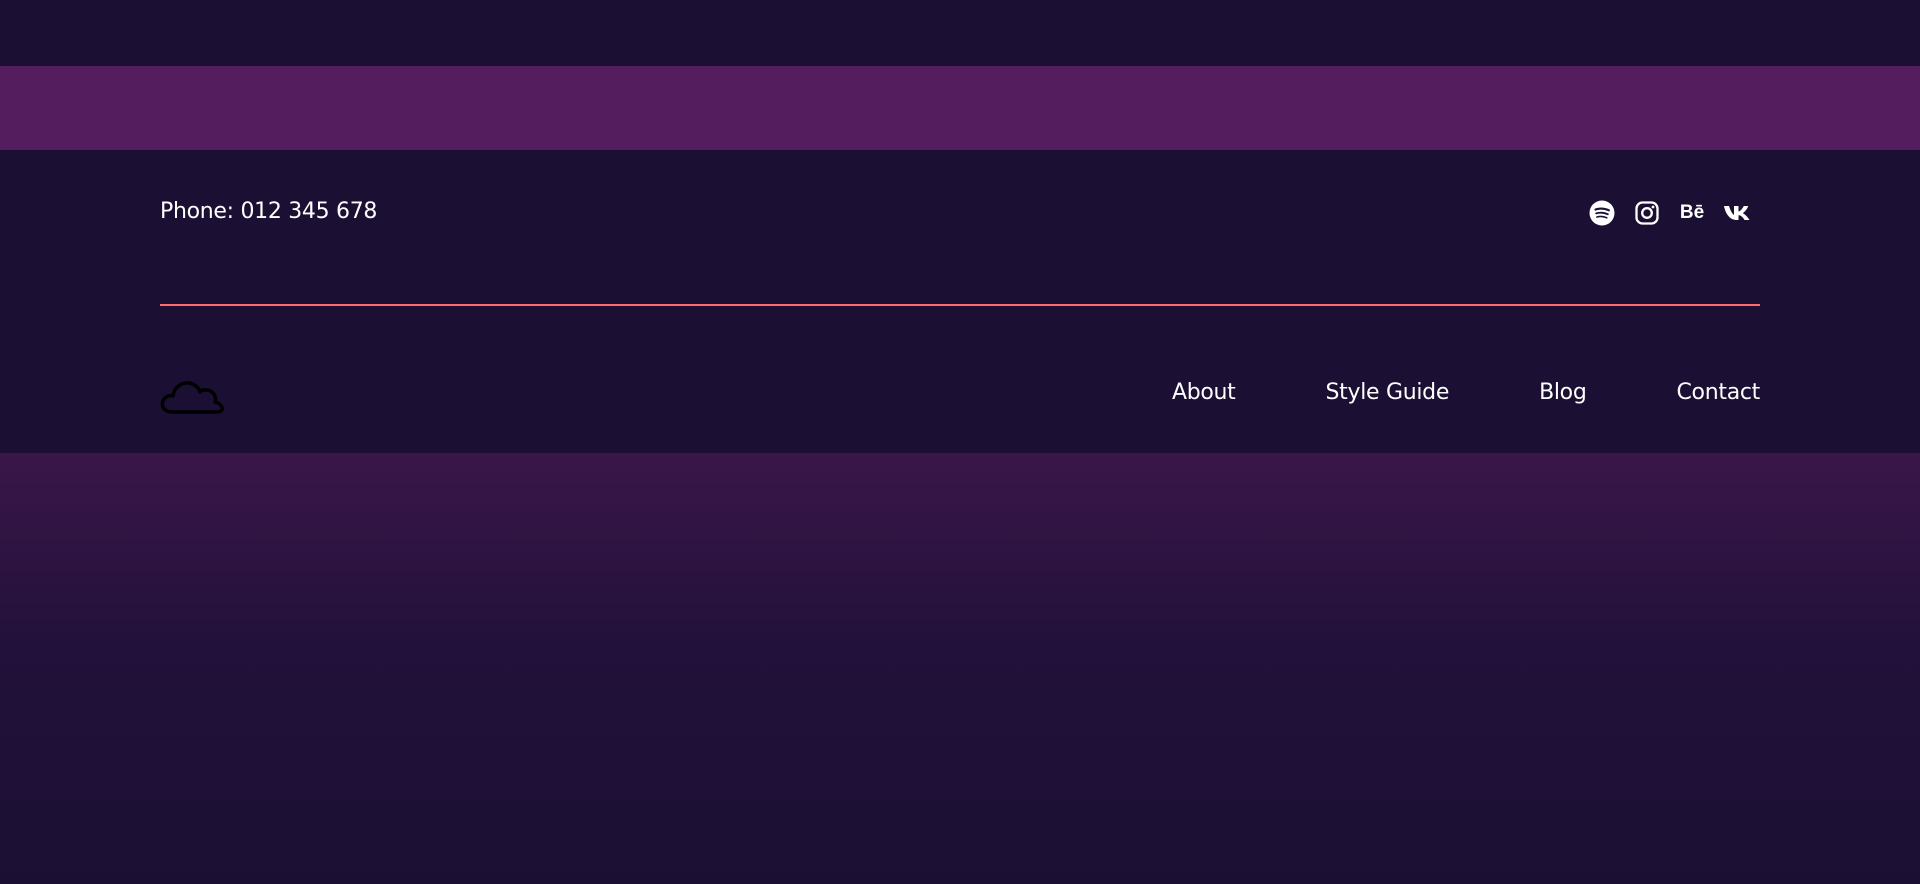  Describe the element at coordinates (1388, 393) in the screenshot. I see `nav-style-guide: Style Guide` at that location.